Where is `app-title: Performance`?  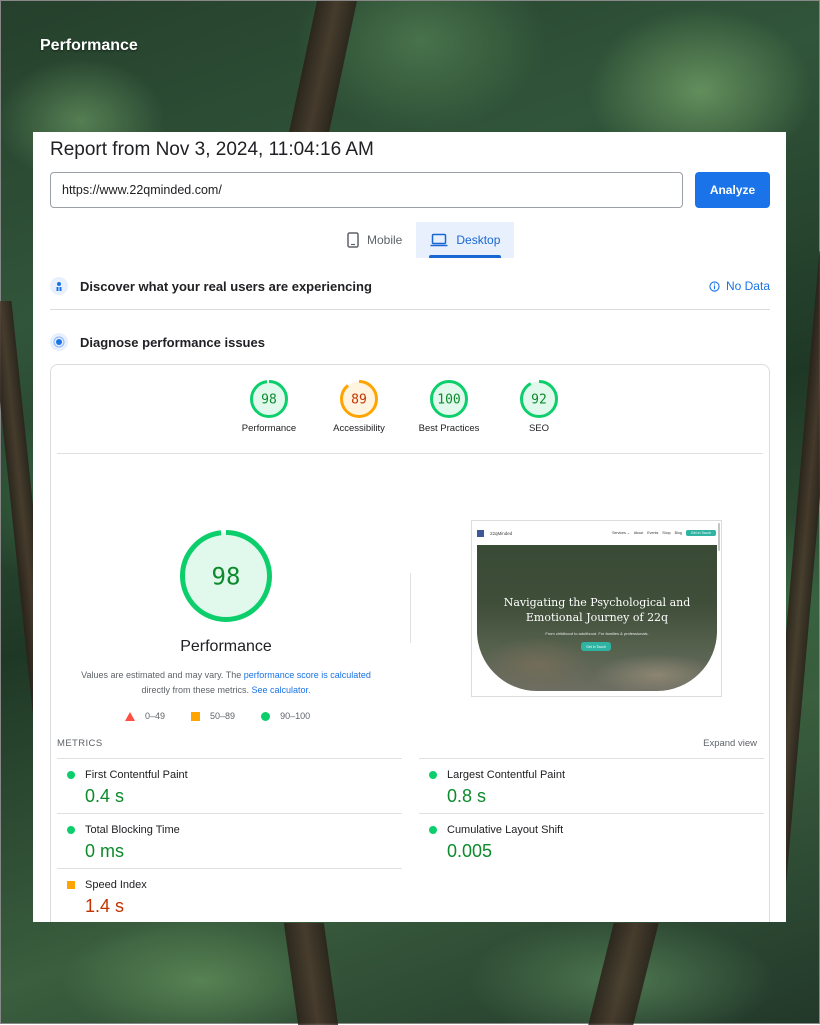 app-title: Performance is located at coordinates (89, 45).